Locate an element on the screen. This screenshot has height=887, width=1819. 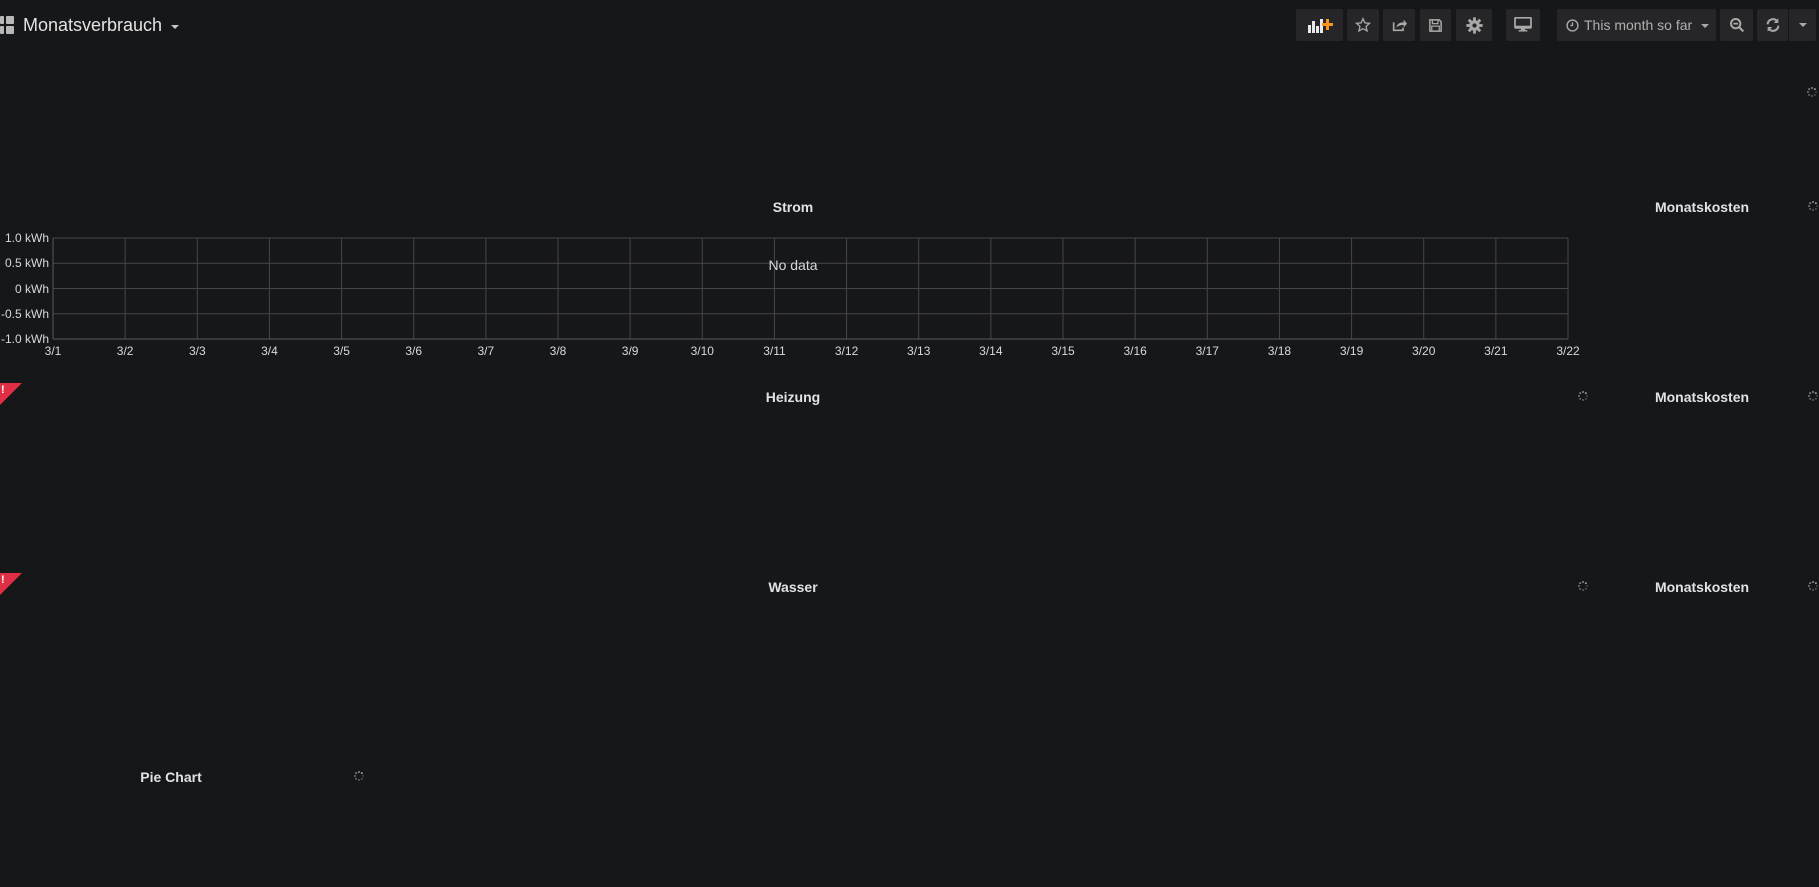
share-icon is located at coordinates (1399, 25).